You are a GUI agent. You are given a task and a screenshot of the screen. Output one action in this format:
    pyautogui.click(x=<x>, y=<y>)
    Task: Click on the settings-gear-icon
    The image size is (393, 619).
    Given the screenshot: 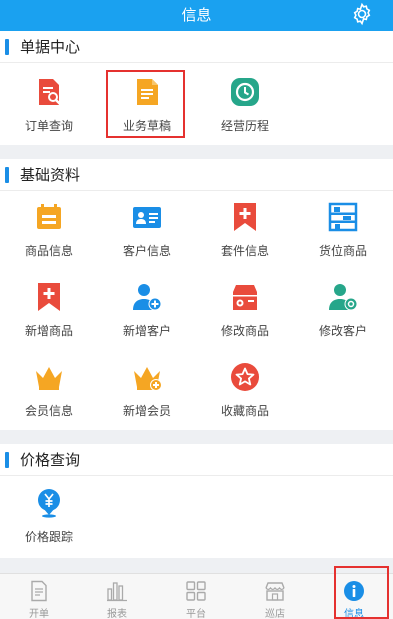 What is the action you would take?
    pyautogui.click(x=362, y=14)
    